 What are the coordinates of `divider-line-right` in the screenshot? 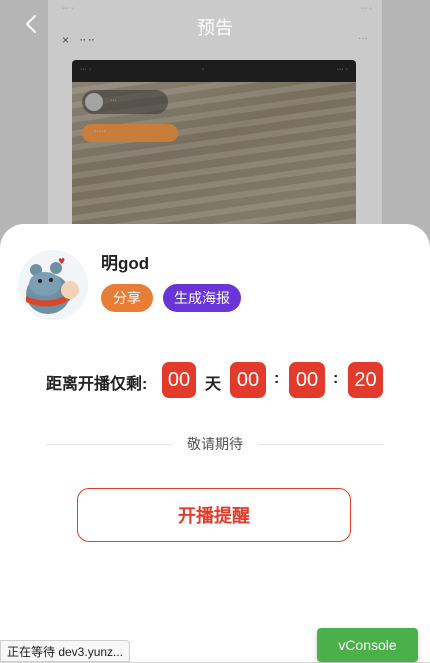 It's located at (321, 444).